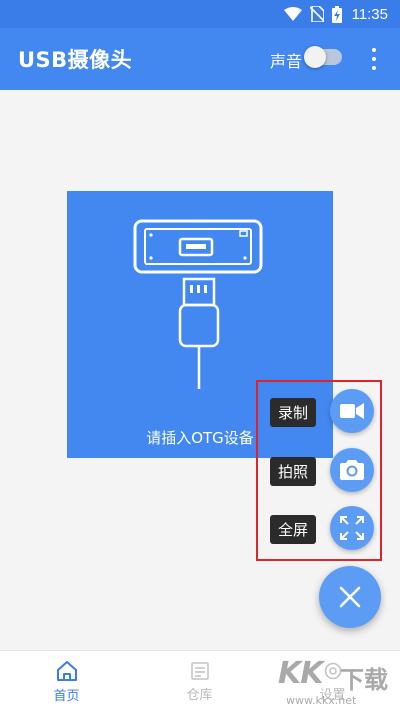  Describe the element at coordinates (199, 695) in the screenshot. I see `nav-warehouse-label: 仓库` at that location.